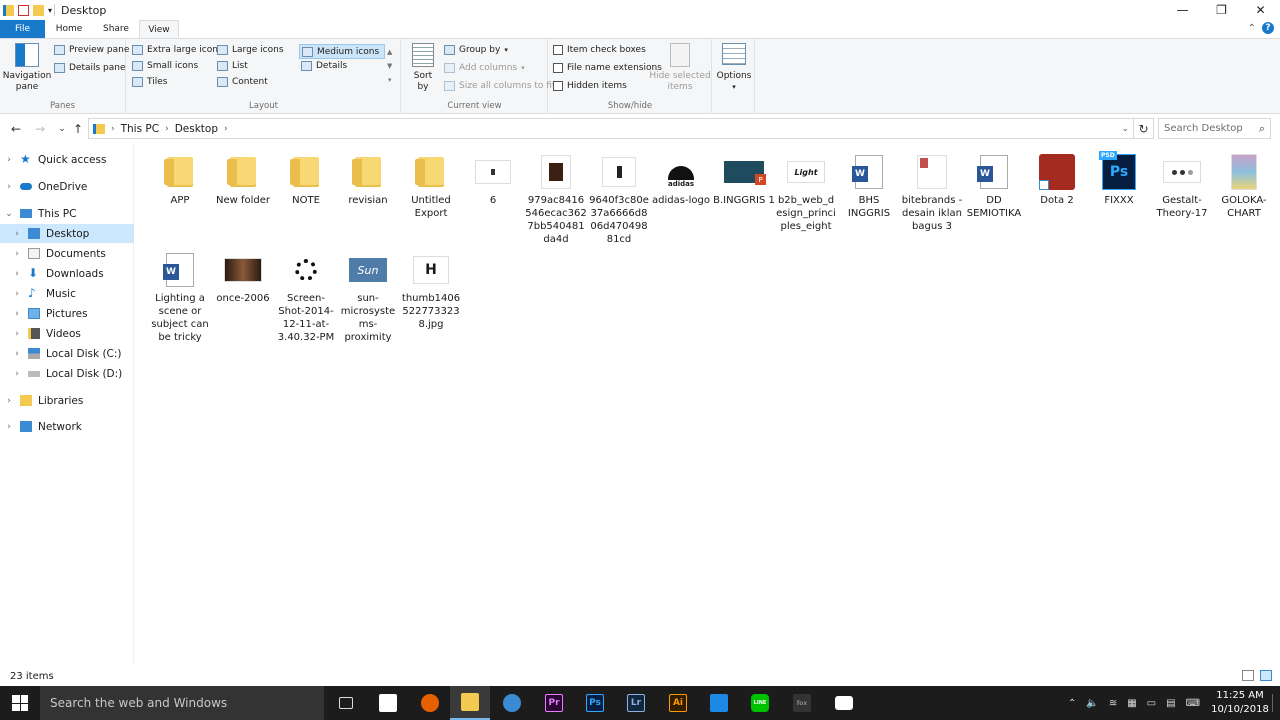  I want to click on layout-small-icons: Small icons, so click(165, 66).